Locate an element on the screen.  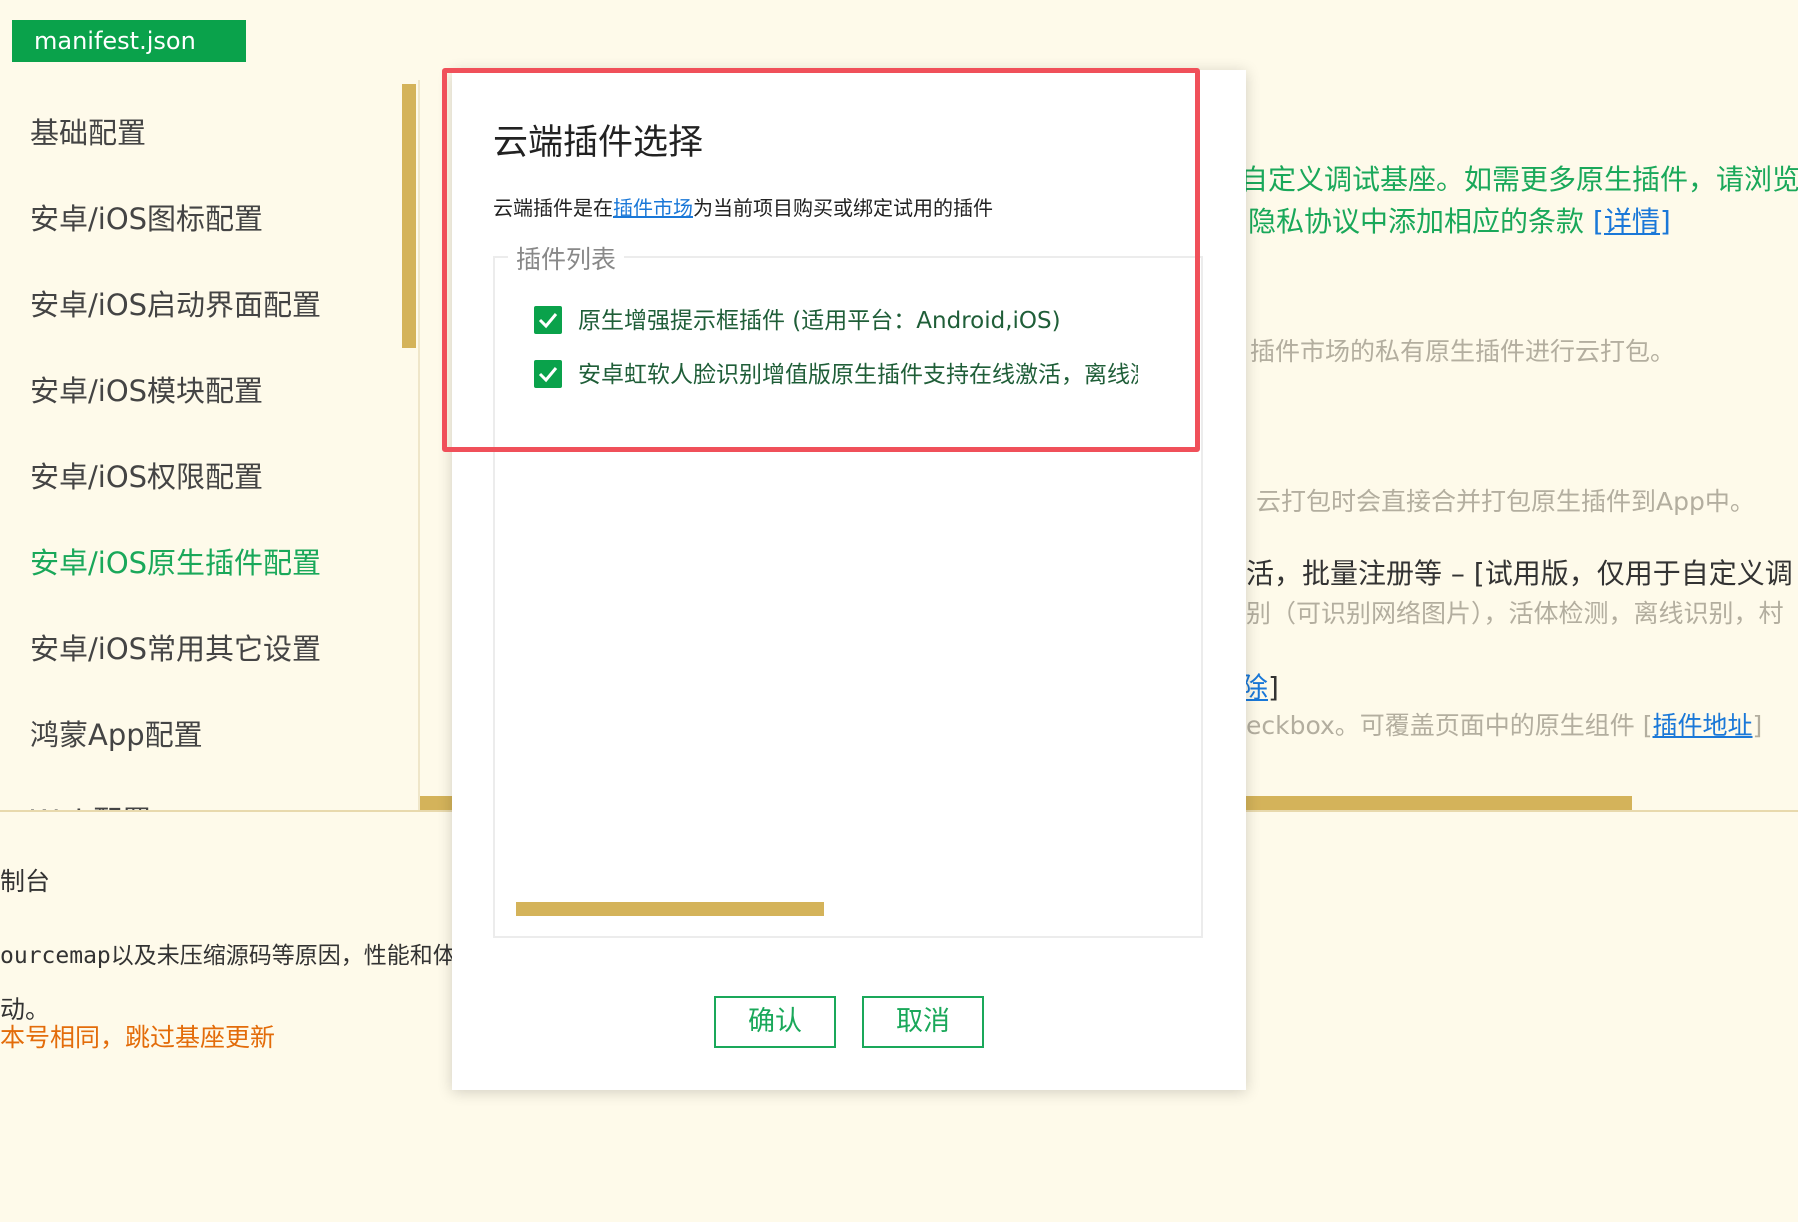
plugin-list-scrollbar is located at coordinates (670, 909).